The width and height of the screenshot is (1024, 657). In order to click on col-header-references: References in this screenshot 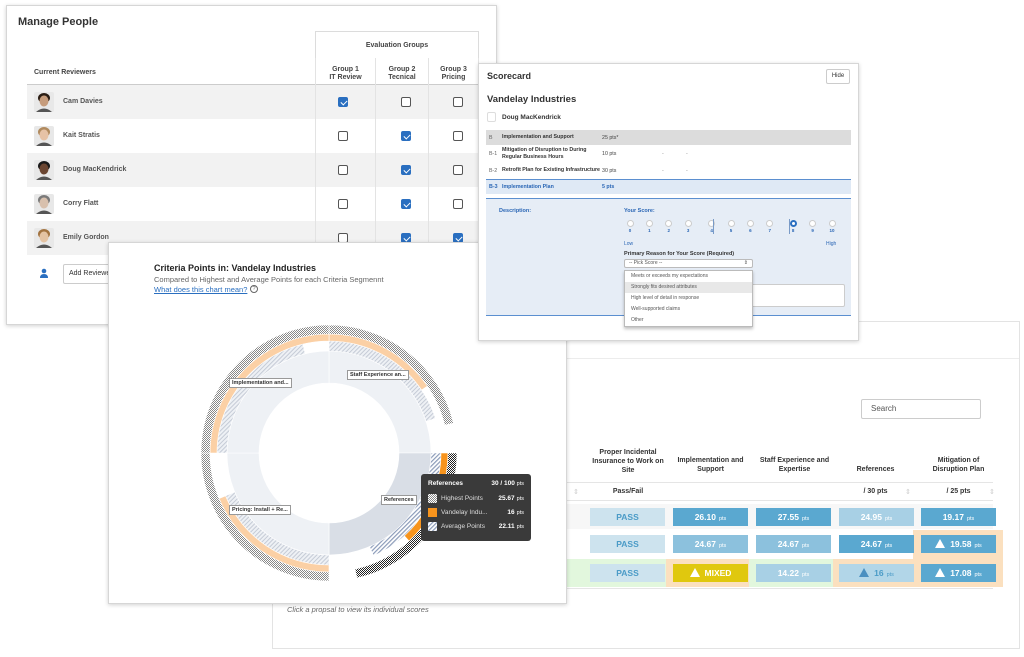, I will do `click(875, 469)`.